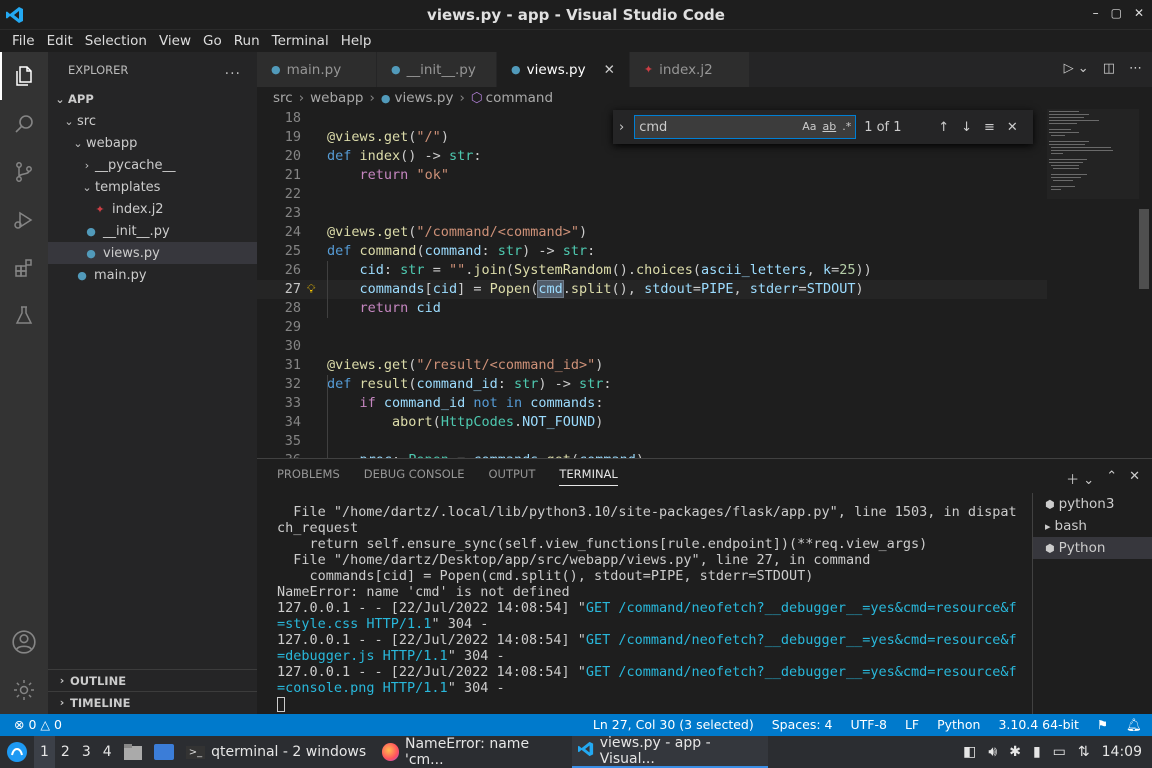 The width and height of the screenshot is (1152, 768). Describe the element at coordinates (912, 725) in the screenshot. I see `end-of-line: LF` at that location.